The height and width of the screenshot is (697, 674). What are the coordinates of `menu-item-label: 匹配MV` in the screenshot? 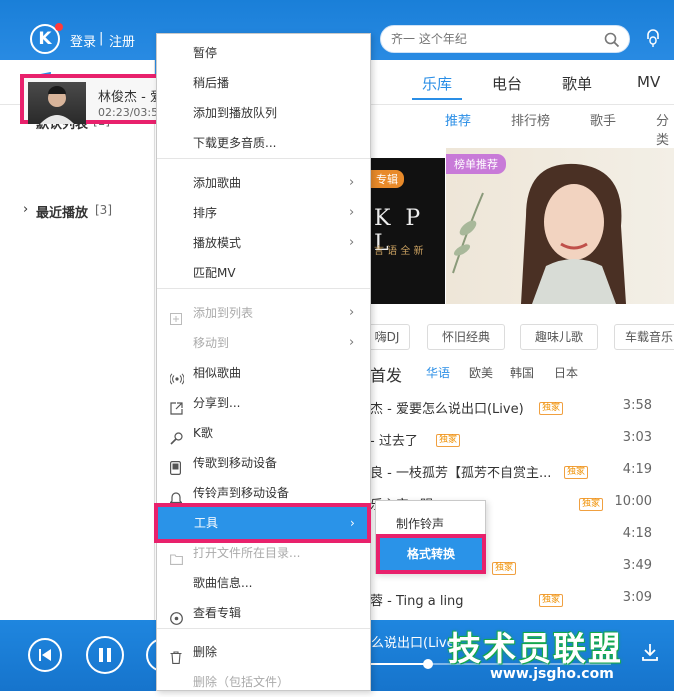 It's located at (214, 273).